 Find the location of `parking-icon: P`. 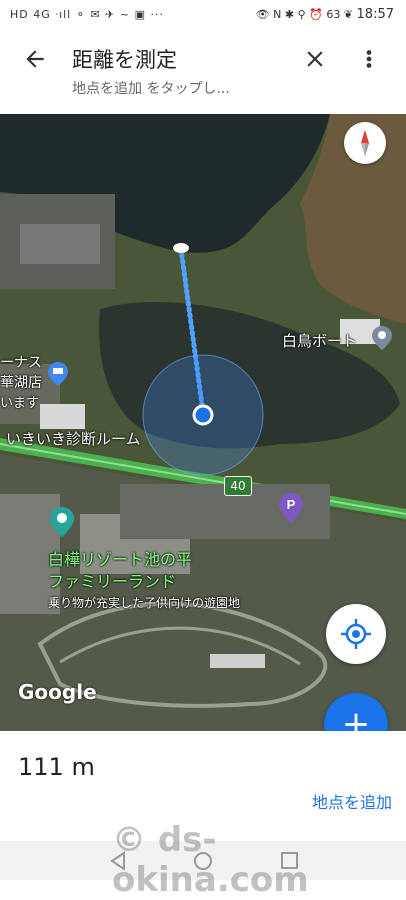

parking-icon: P is located at coordinates (291, 508).